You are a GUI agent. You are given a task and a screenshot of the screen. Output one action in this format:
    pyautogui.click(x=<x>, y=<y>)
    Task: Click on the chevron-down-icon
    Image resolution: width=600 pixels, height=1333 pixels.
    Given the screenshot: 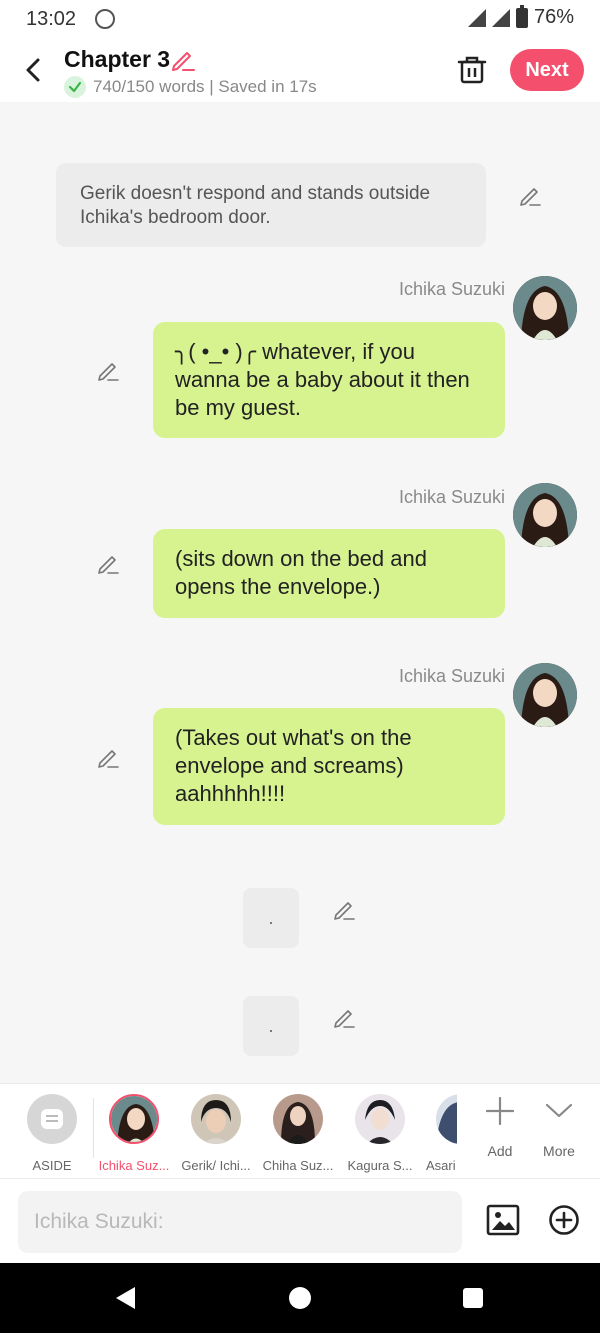 What is the action you would take?
    pyautogui.click(x=559, y=1110)
    